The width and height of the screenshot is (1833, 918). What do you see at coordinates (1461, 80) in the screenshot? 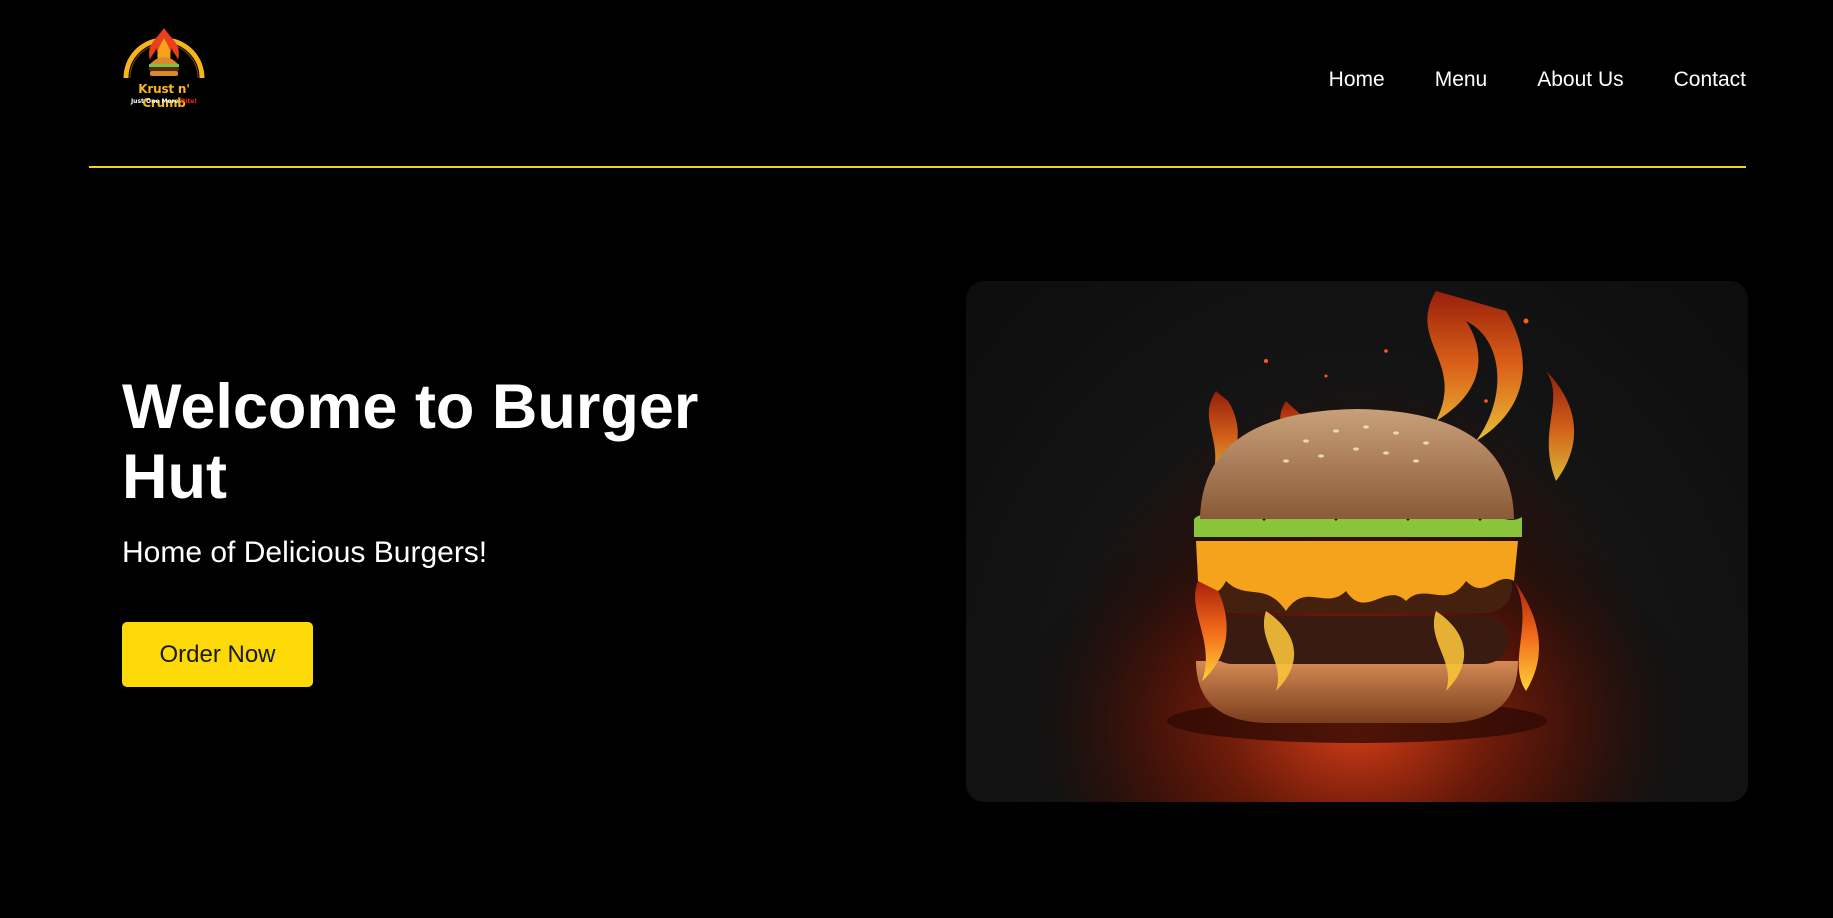
I see `nav-menu-link: Menu` at bounding box center [1461, 80].